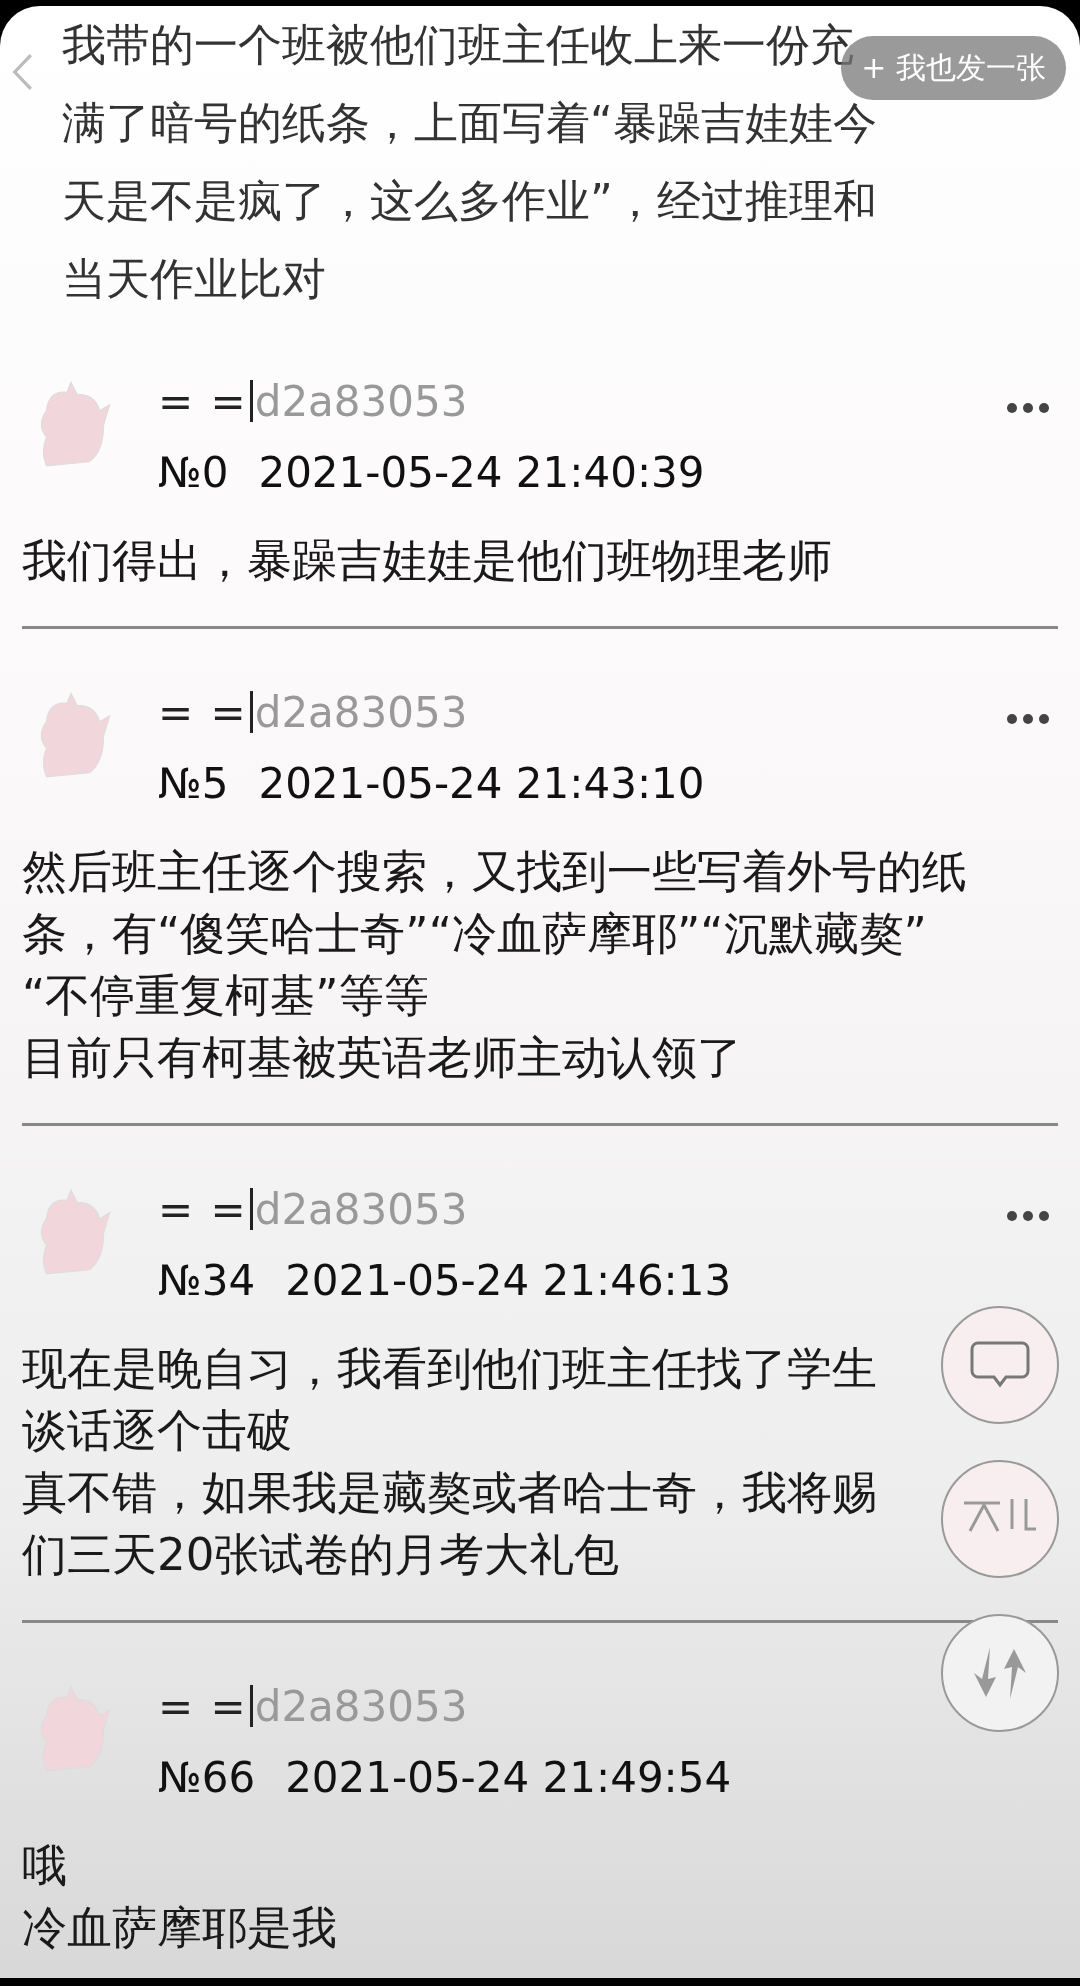 Image resolution: width=1080 pixels, height=1986 pixels. Describe the element at coordinates (382, 1058) in the screenshot. I see `reply-text-line: 目前只有柯基被英语老师主动认领了` at that location.